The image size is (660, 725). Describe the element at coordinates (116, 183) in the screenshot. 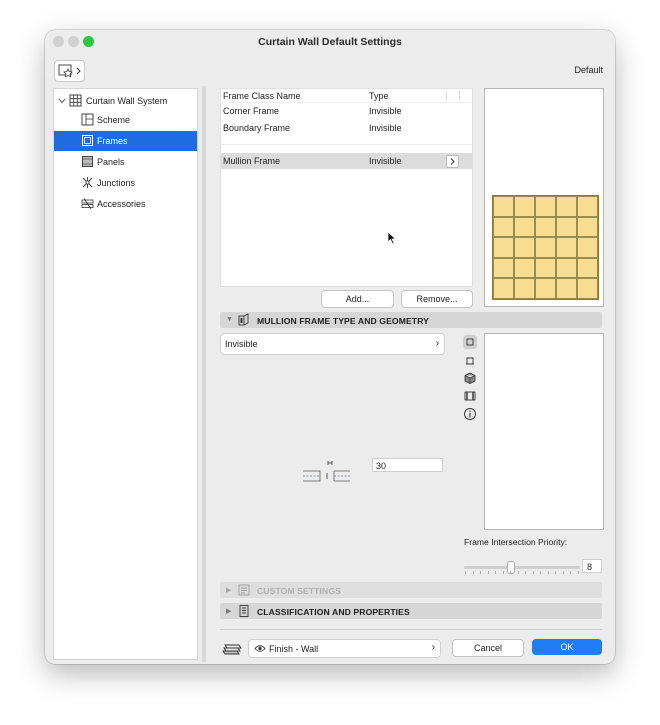

I see `sidebar-item-label: Junctions` at that location.